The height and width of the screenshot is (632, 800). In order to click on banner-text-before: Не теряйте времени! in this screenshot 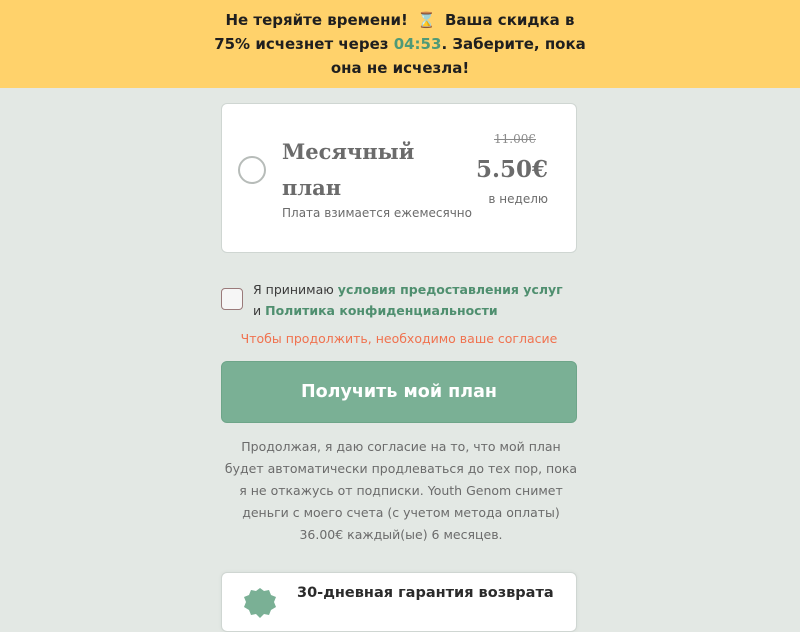, I will do `click(316, 20)`.